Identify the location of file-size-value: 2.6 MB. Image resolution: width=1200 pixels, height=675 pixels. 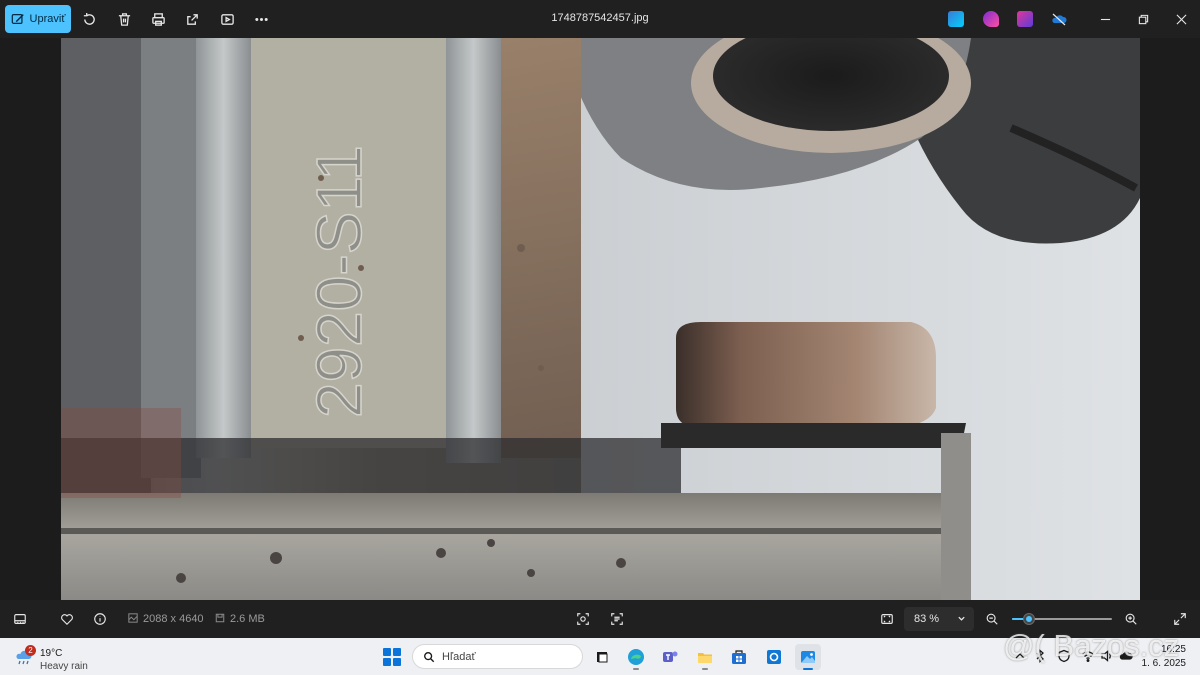
(247, 619).